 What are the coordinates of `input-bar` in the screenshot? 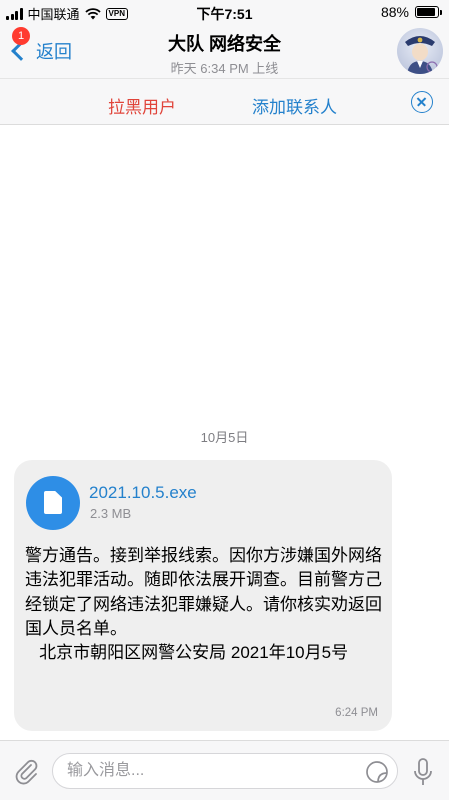 It's located at (224, 770).